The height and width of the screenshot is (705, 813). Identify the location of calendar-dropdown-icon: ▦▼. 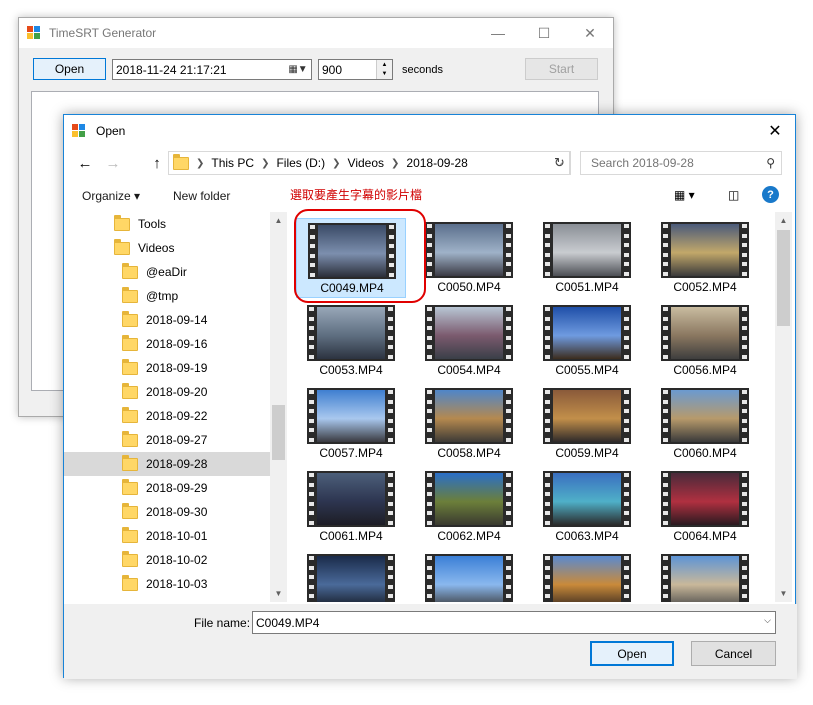
(298, 69).